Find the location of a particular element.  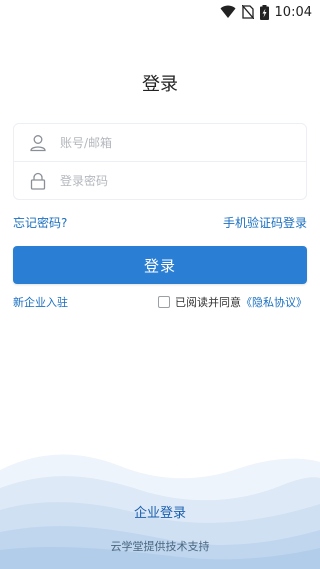

password-field is located at coordinates (160, 181).